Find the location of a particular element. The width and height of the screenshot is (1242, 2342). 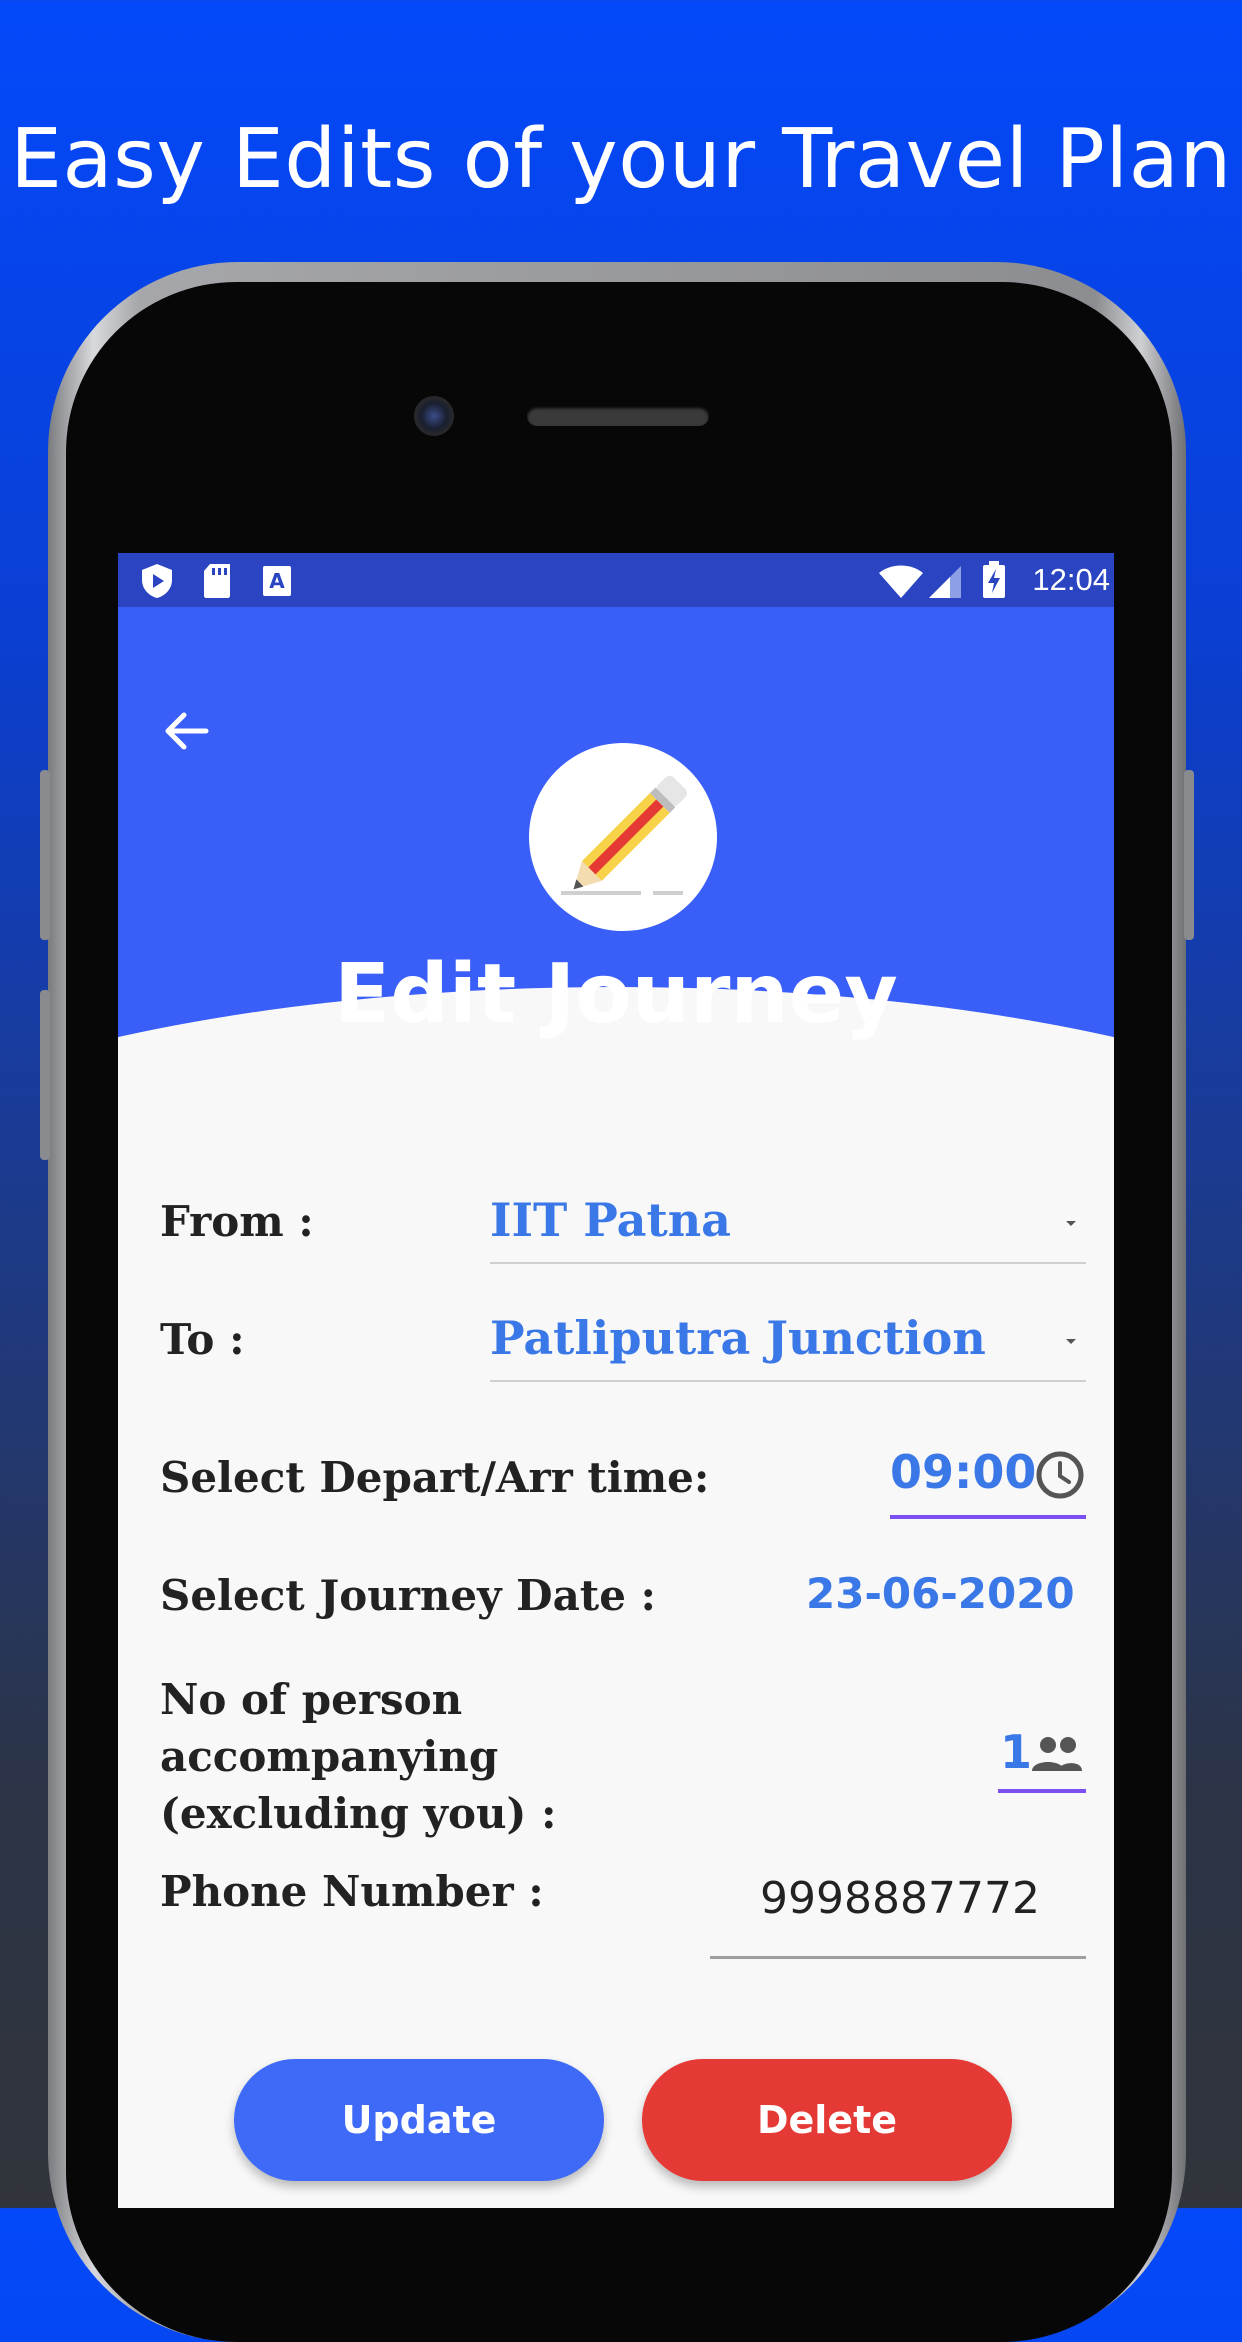

front-camera is located at coordinates (434, 416).